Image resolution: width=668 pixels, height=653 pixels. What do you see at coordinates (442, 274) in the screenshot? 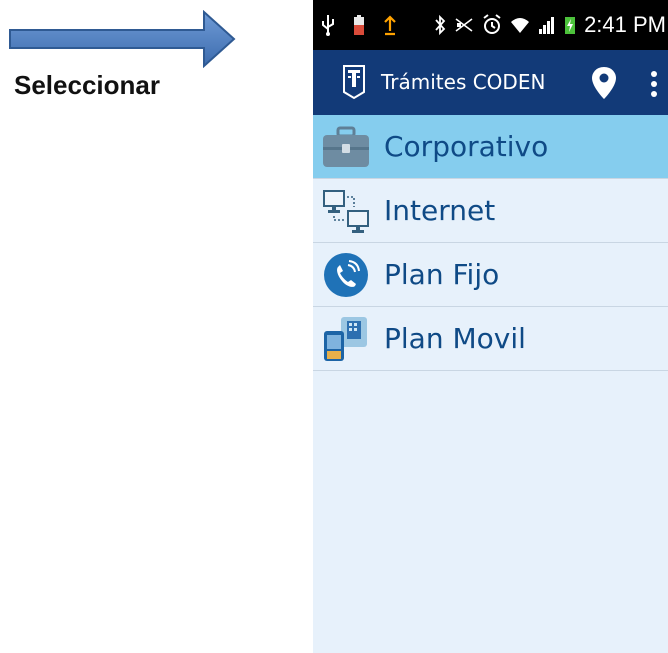
I see `menu-item-label: Plan Fijo` at bounding box center [442, 274].